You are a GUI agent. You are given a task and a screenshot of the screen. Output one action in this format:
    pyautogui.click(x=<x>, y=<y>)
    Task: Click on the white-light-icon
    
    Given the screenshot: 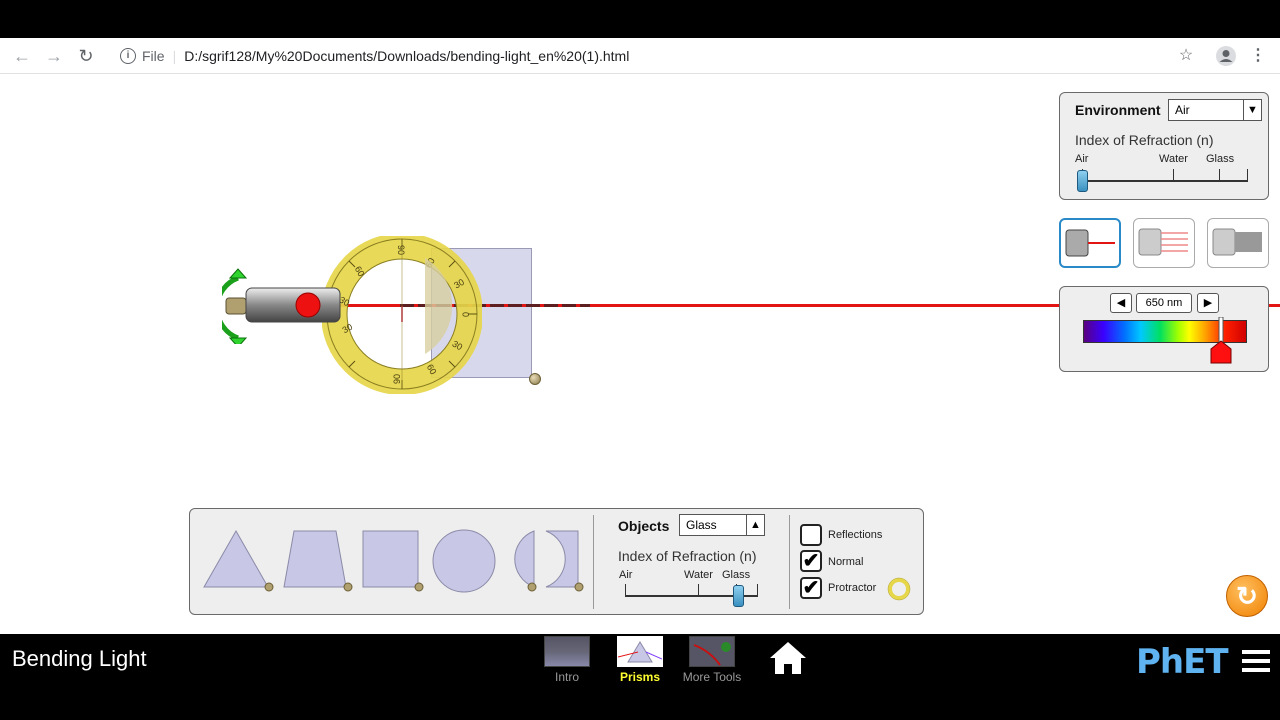 What is the action you would take?
    pyautogui.click(x=1237, y=242)
    